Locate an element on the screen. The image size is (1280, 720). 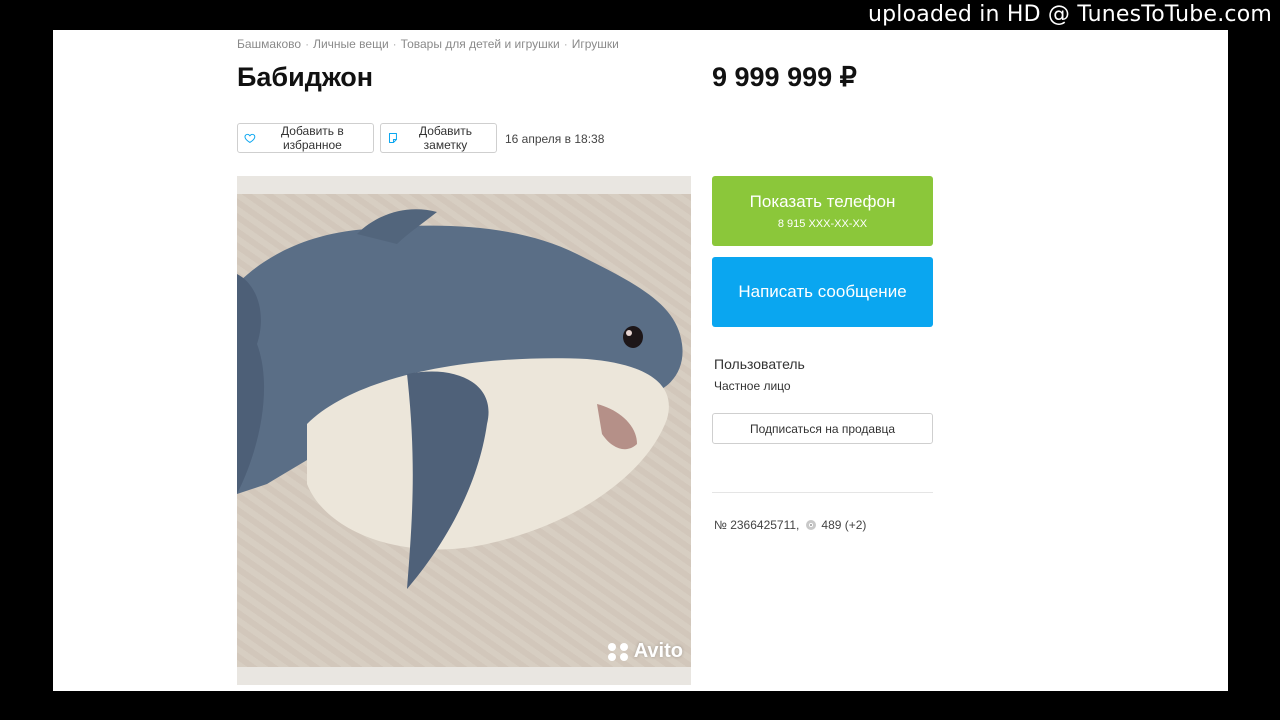
add-note-button: Добавить заметку is located at coordinates (438, 138).